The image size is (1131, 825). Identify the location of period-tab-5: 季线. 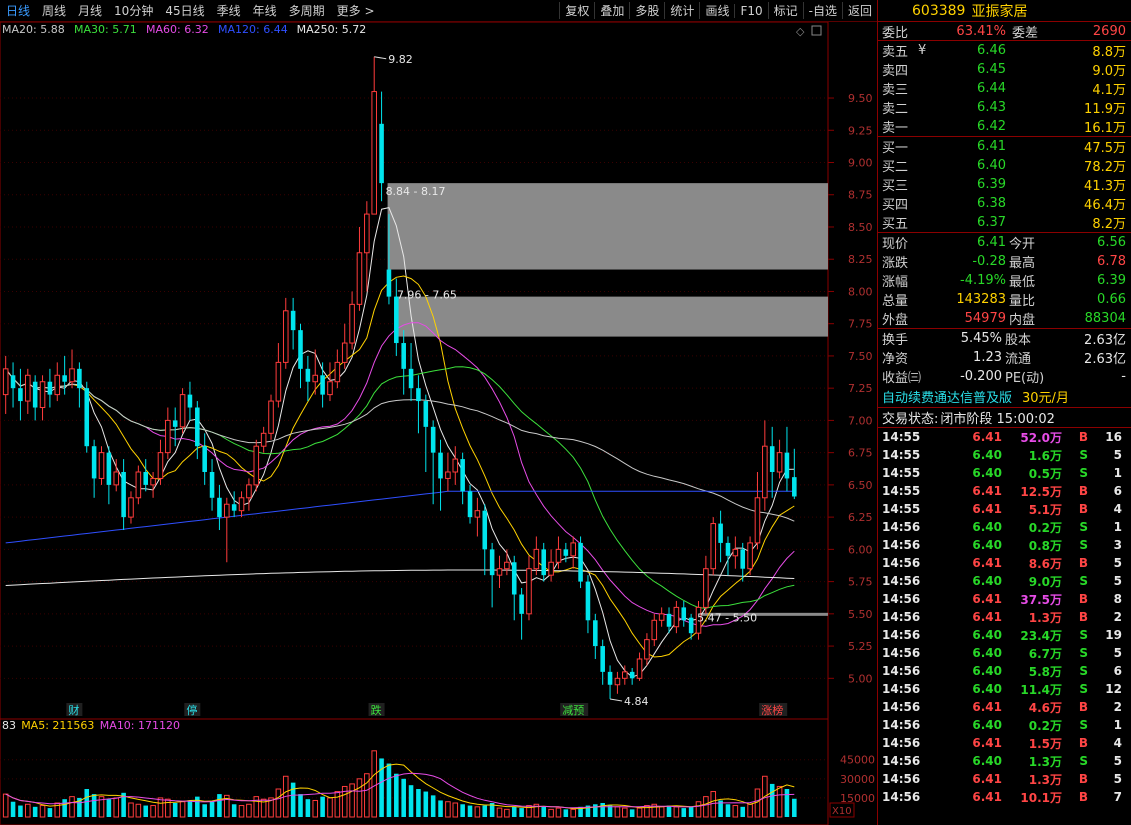
(229, 10).